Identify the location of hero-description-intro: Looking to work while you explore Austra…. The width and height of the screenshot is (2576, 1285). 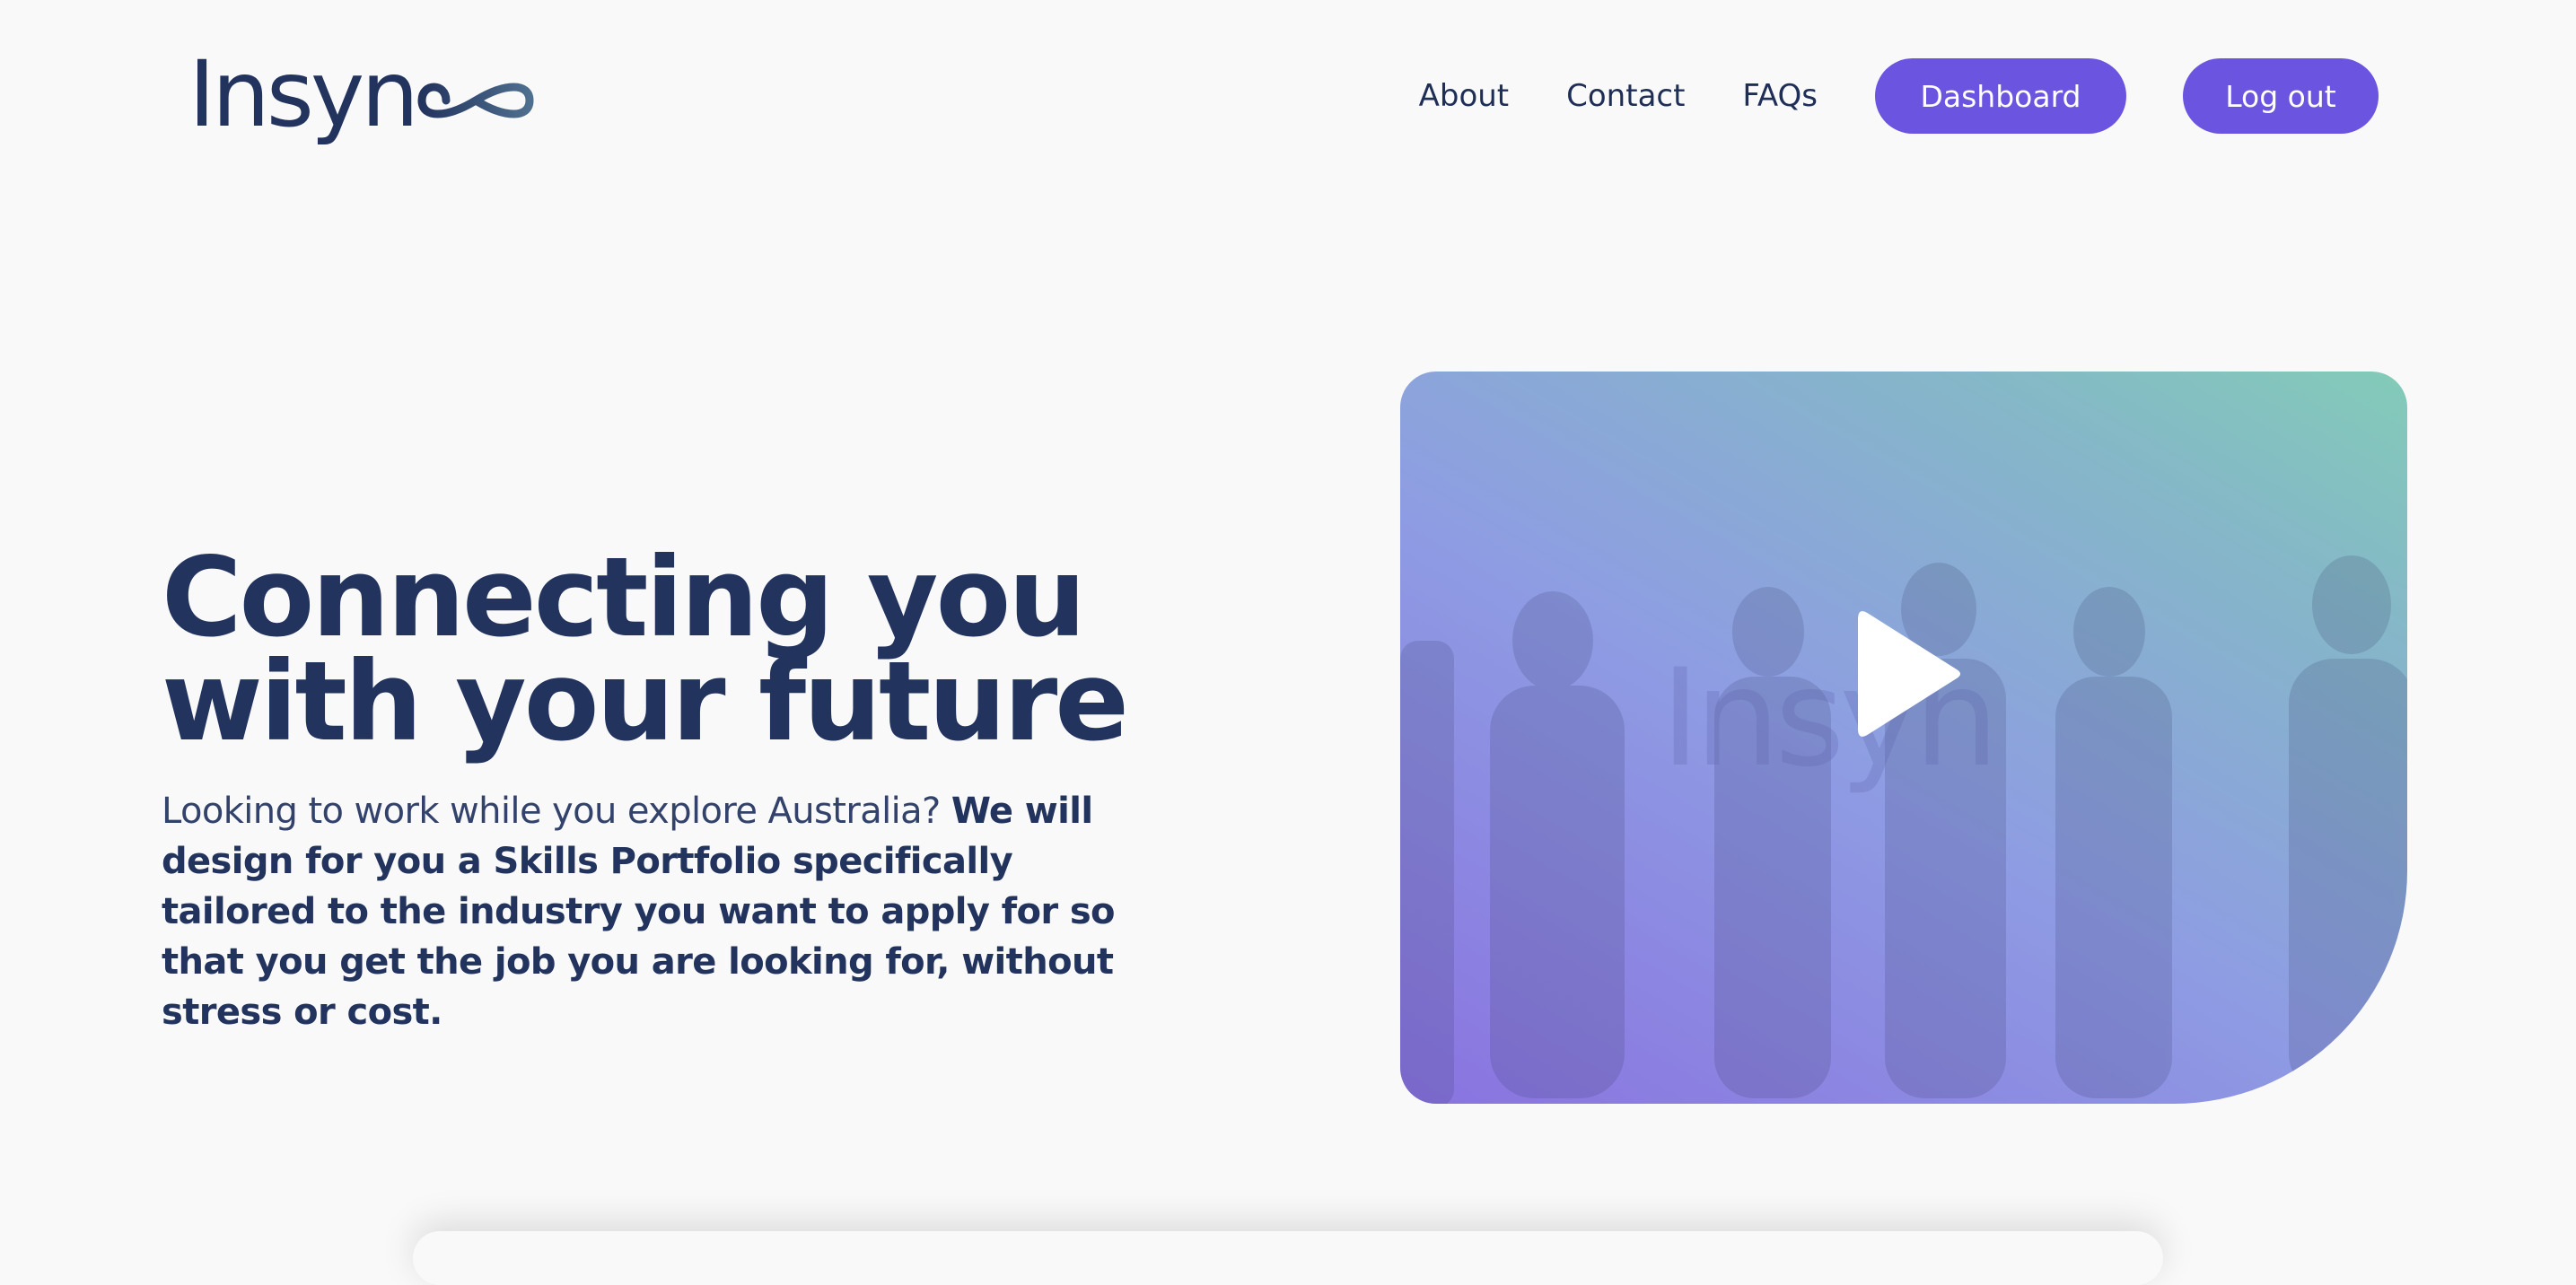
(551, 811).